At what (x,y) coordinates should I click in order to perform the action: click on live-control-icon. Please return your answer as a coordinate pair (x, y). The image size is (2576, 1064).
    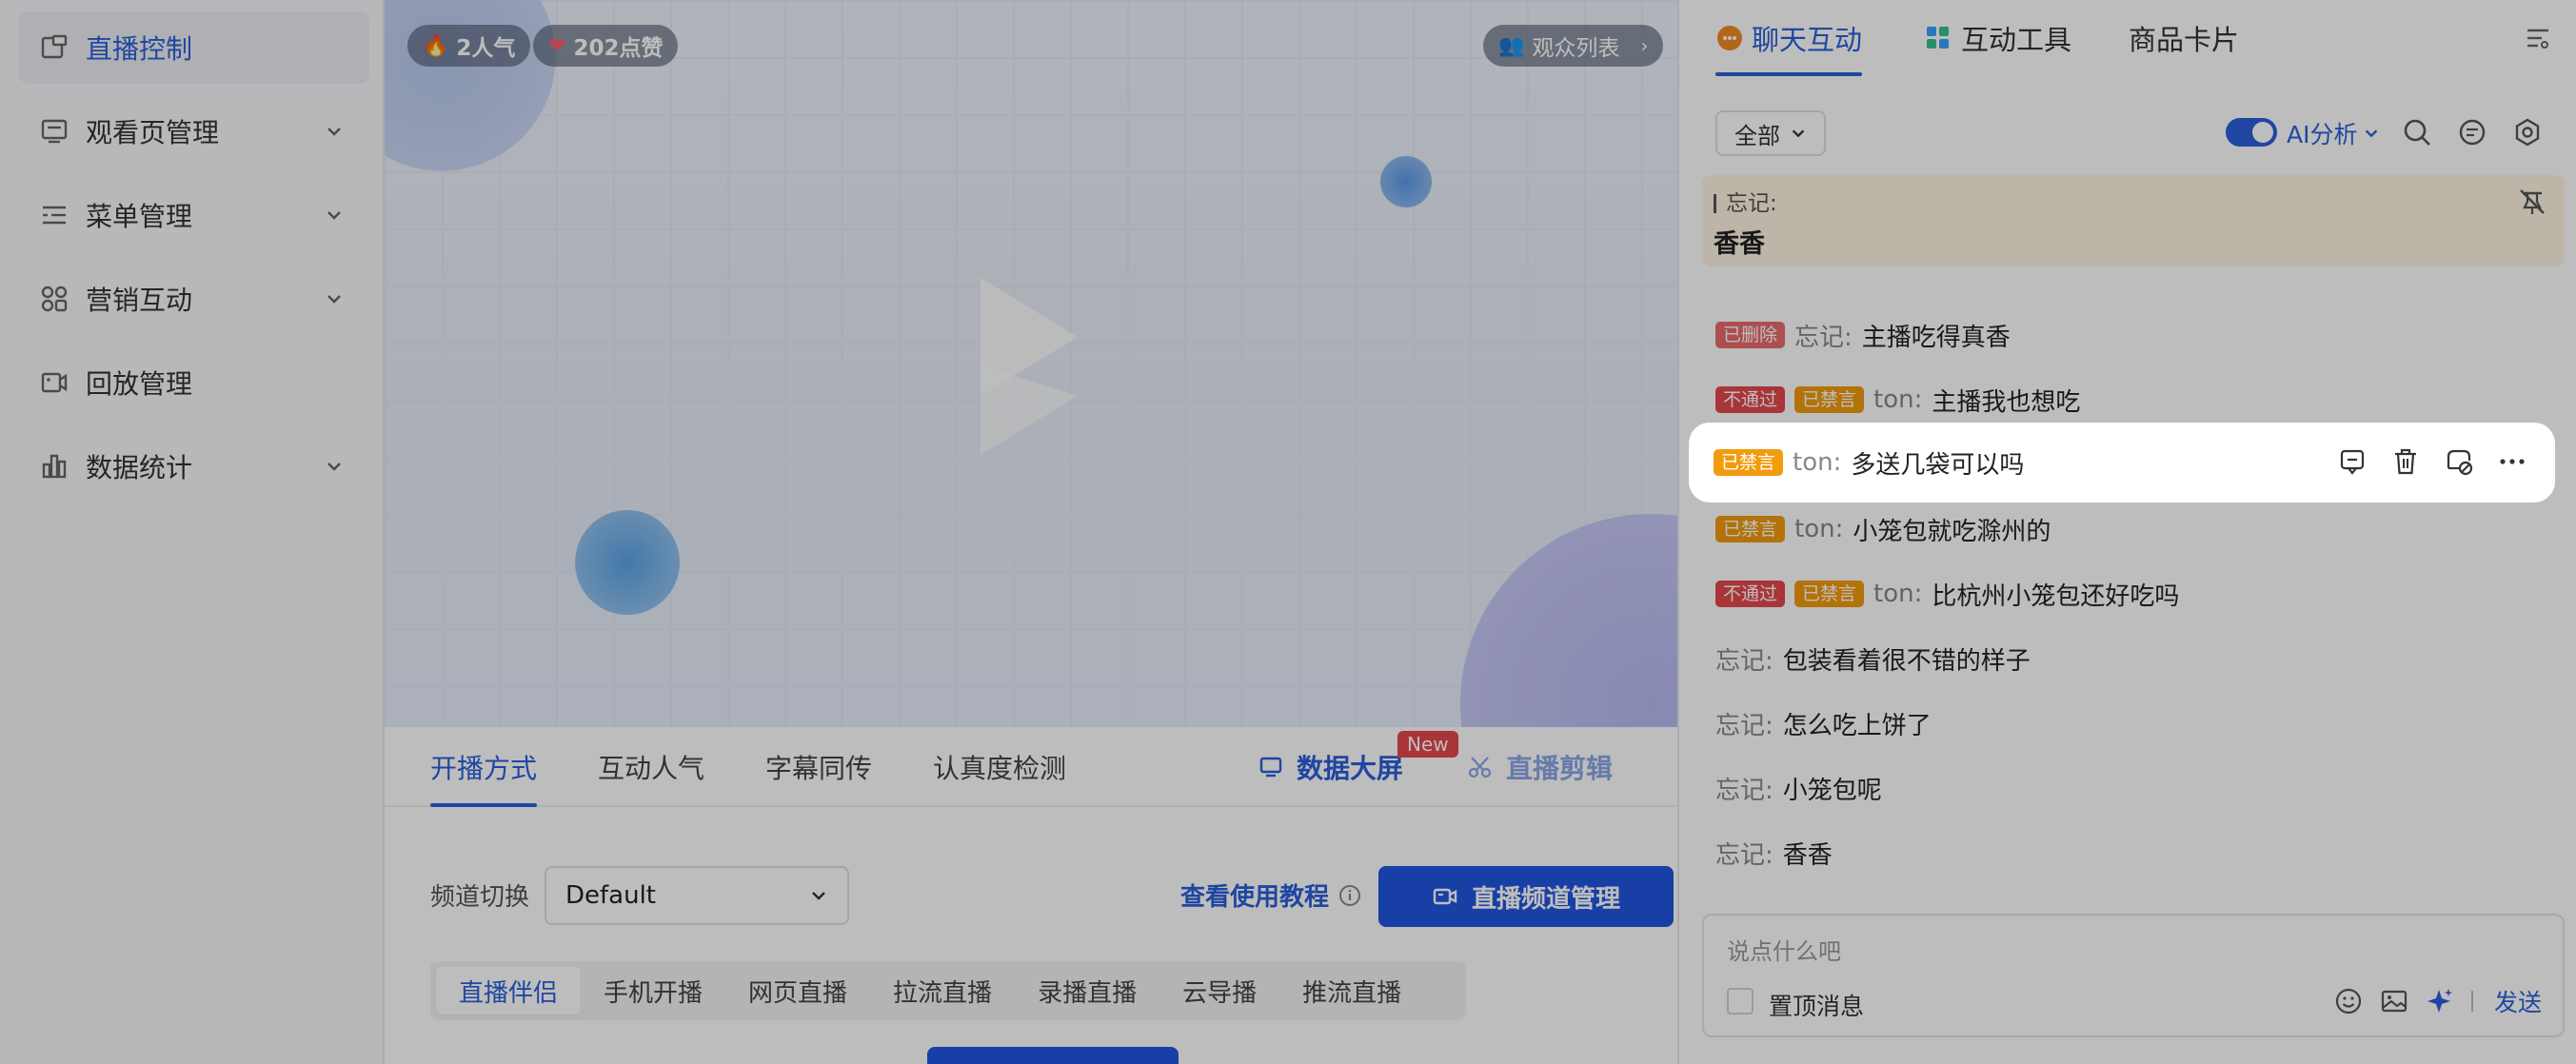
    Looking at the image, I should click on (54, 47).